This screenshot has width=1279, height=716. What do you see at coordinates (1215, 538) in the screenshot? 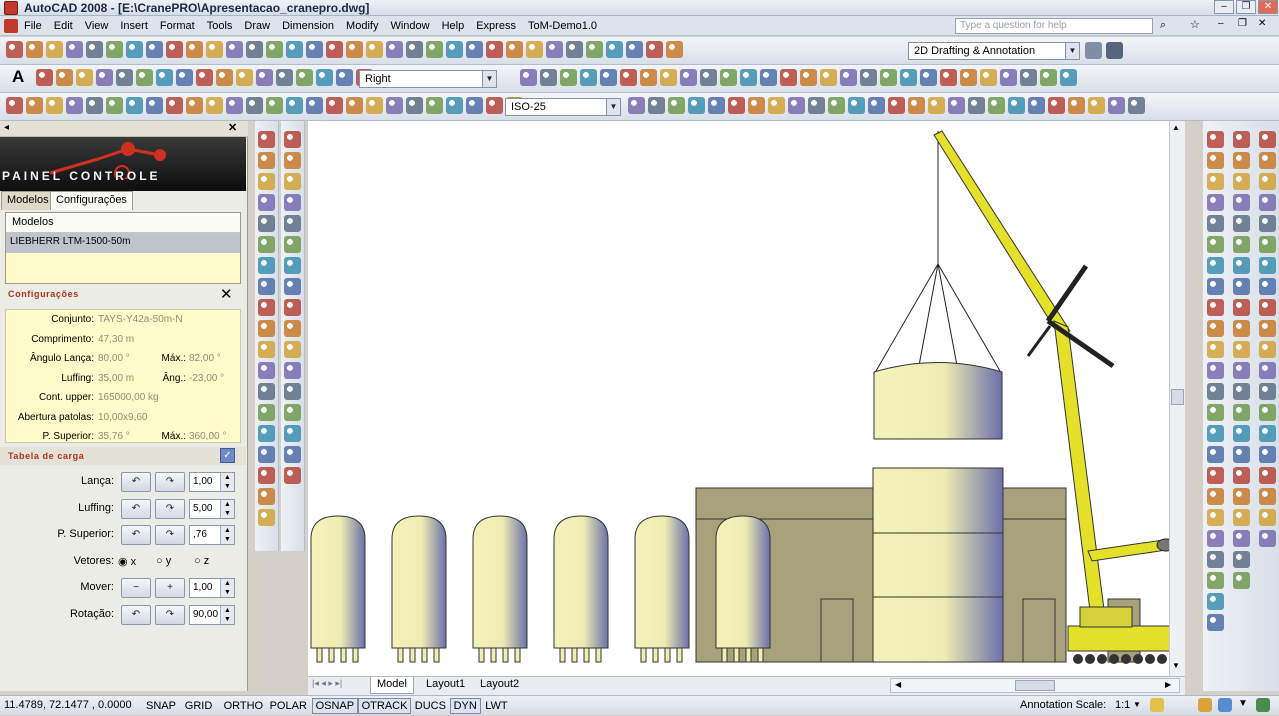
I see `3d-align-icon` at bounding box center [1215, 538].